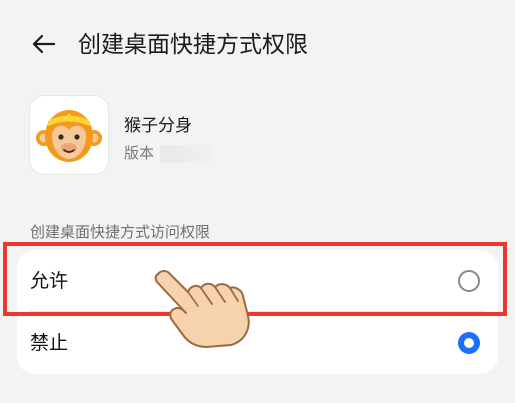 This screenshot has width=515, height=403. Describe the element at coordinates (469, 281) in the screenshot. I see `allow-radio-button` at that location.